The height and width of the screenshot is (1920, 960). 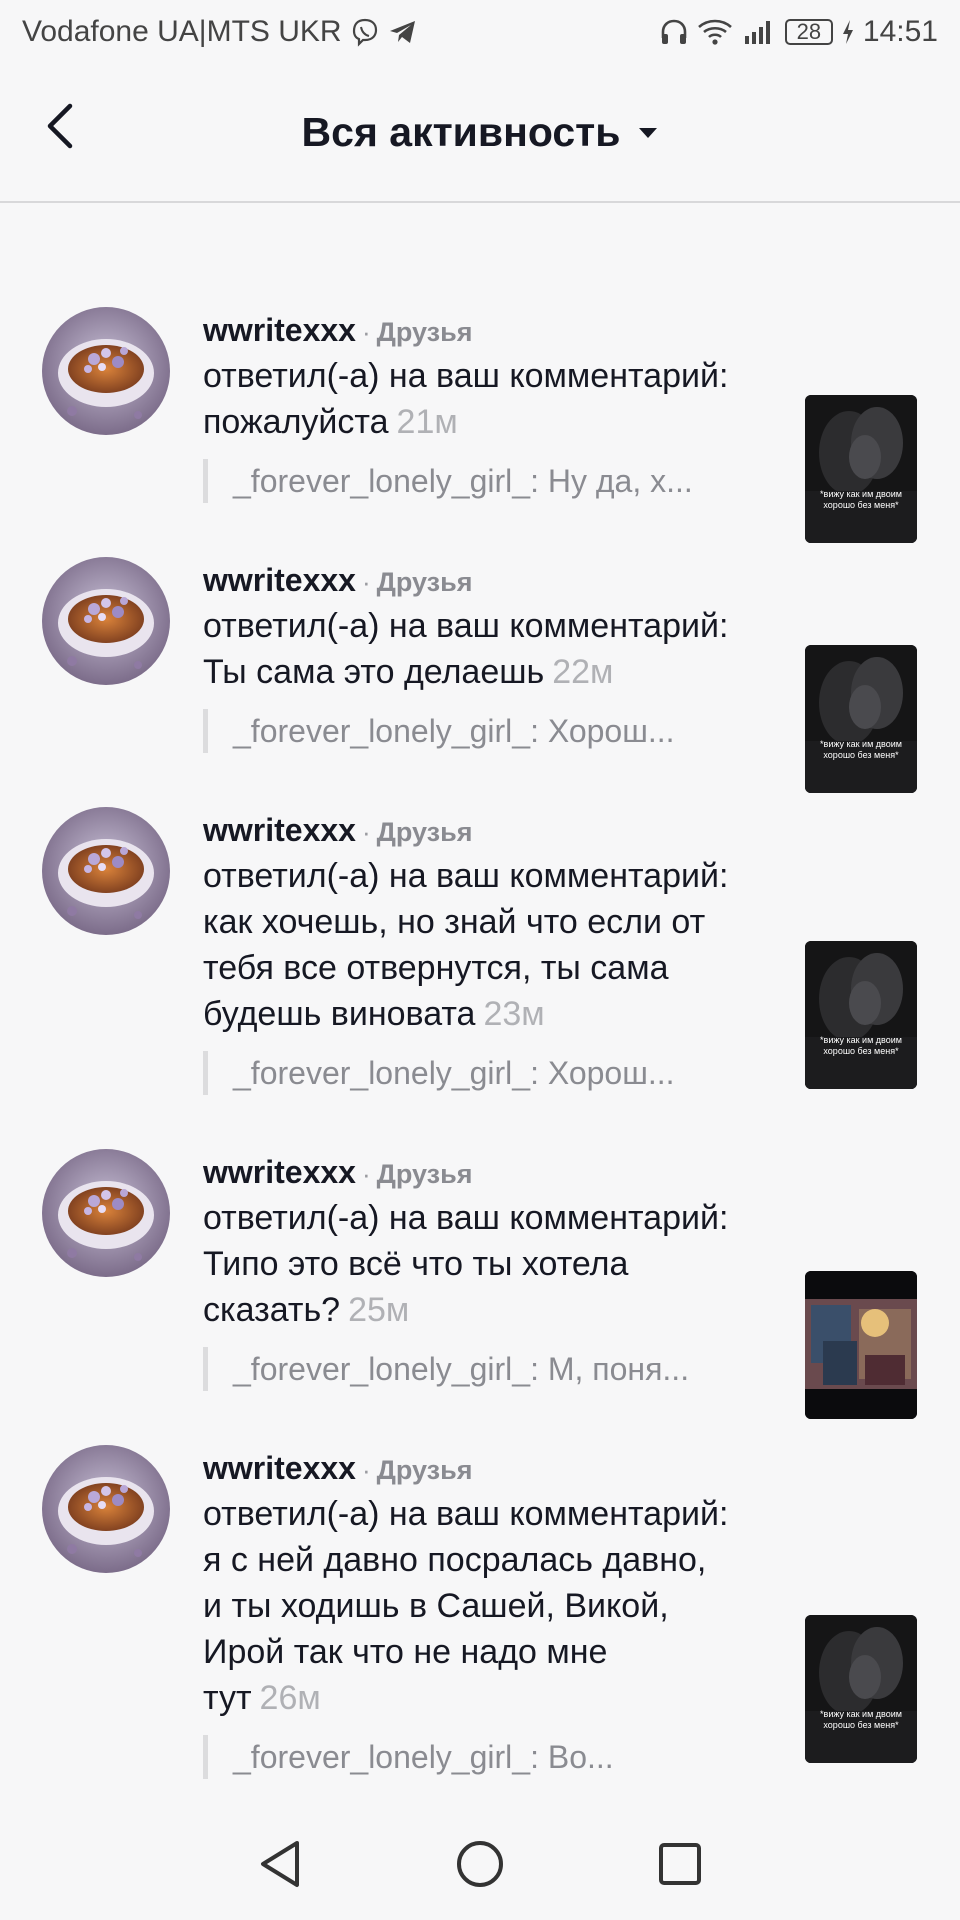 I want to click on message-line: будешь виновата 23м, so click(x=488, y=1014).